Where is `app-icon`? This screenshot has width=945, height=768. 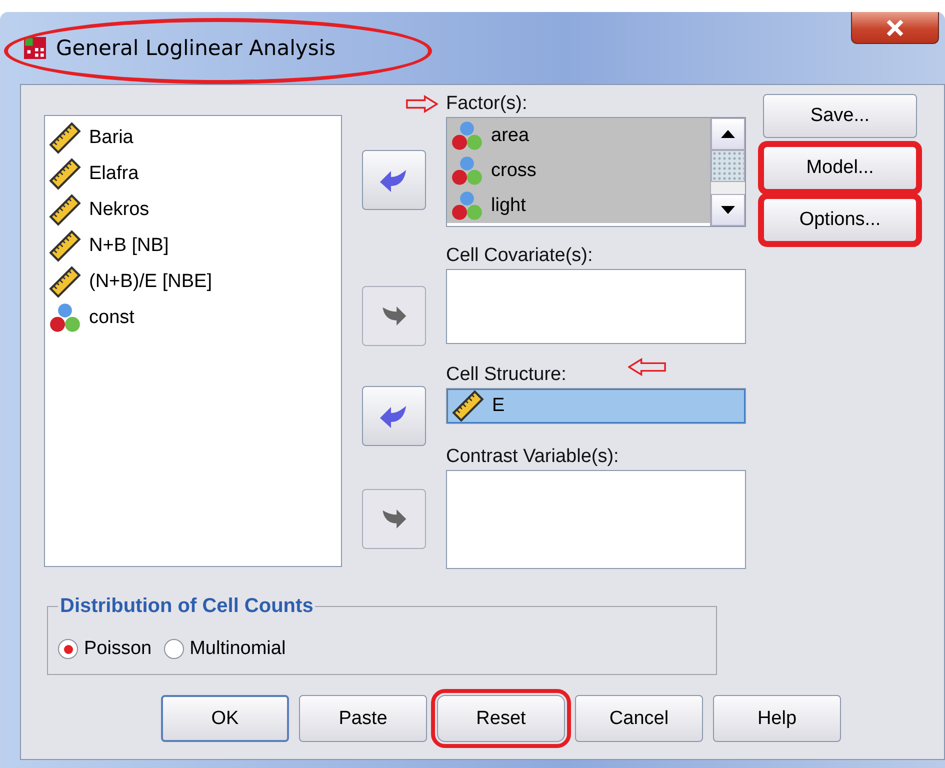 app-icon is located at coordinates (35, 48).